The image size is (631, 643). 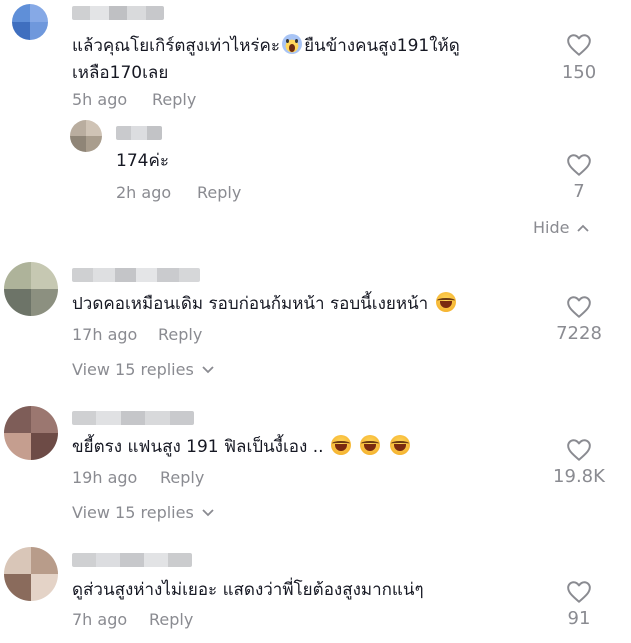 I want to click on comment-timestamp: 5h ago, so click(x=100, y=99).